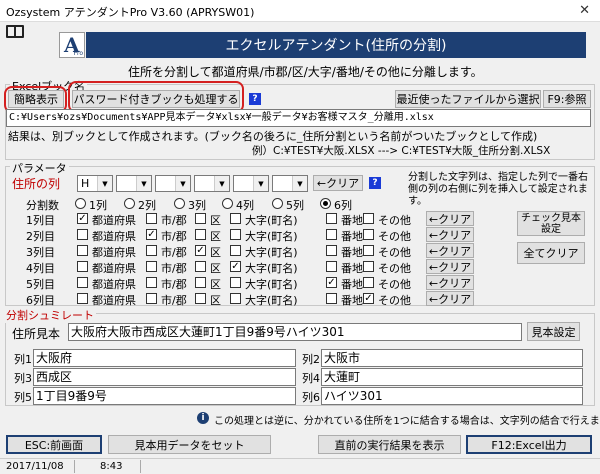  Describe the element at coordinates (130, 12) in the screenshot. I see `window-title: Ozsystem アテンダントPro V3.60 (APRYSW01)` at that location.